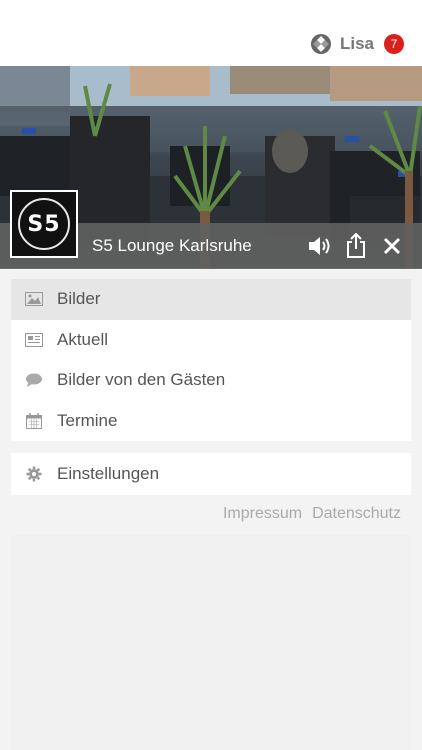  What do you see at coordinates (394, 44) in the screenshot?
I see `notification-badge: 7` at bounding box center [394, 44].